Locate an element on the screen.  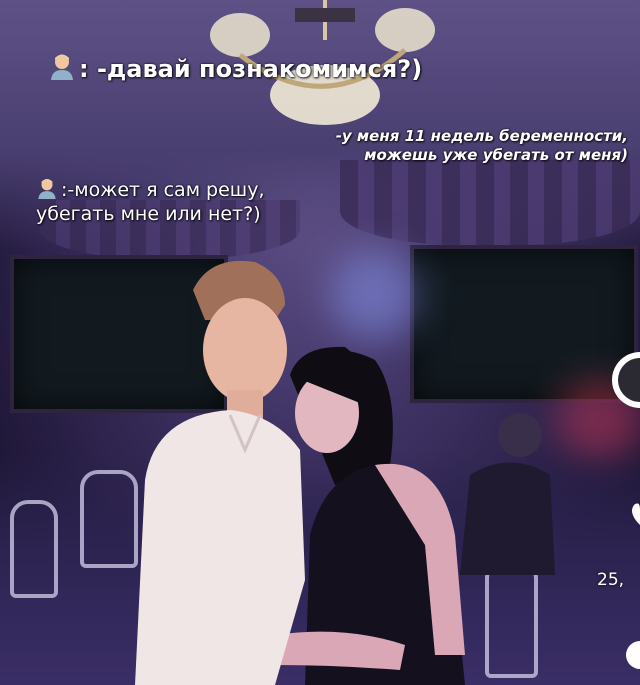
caption-line-1-text: : -давай познакомимся?) is located at coordinates (251, 69).